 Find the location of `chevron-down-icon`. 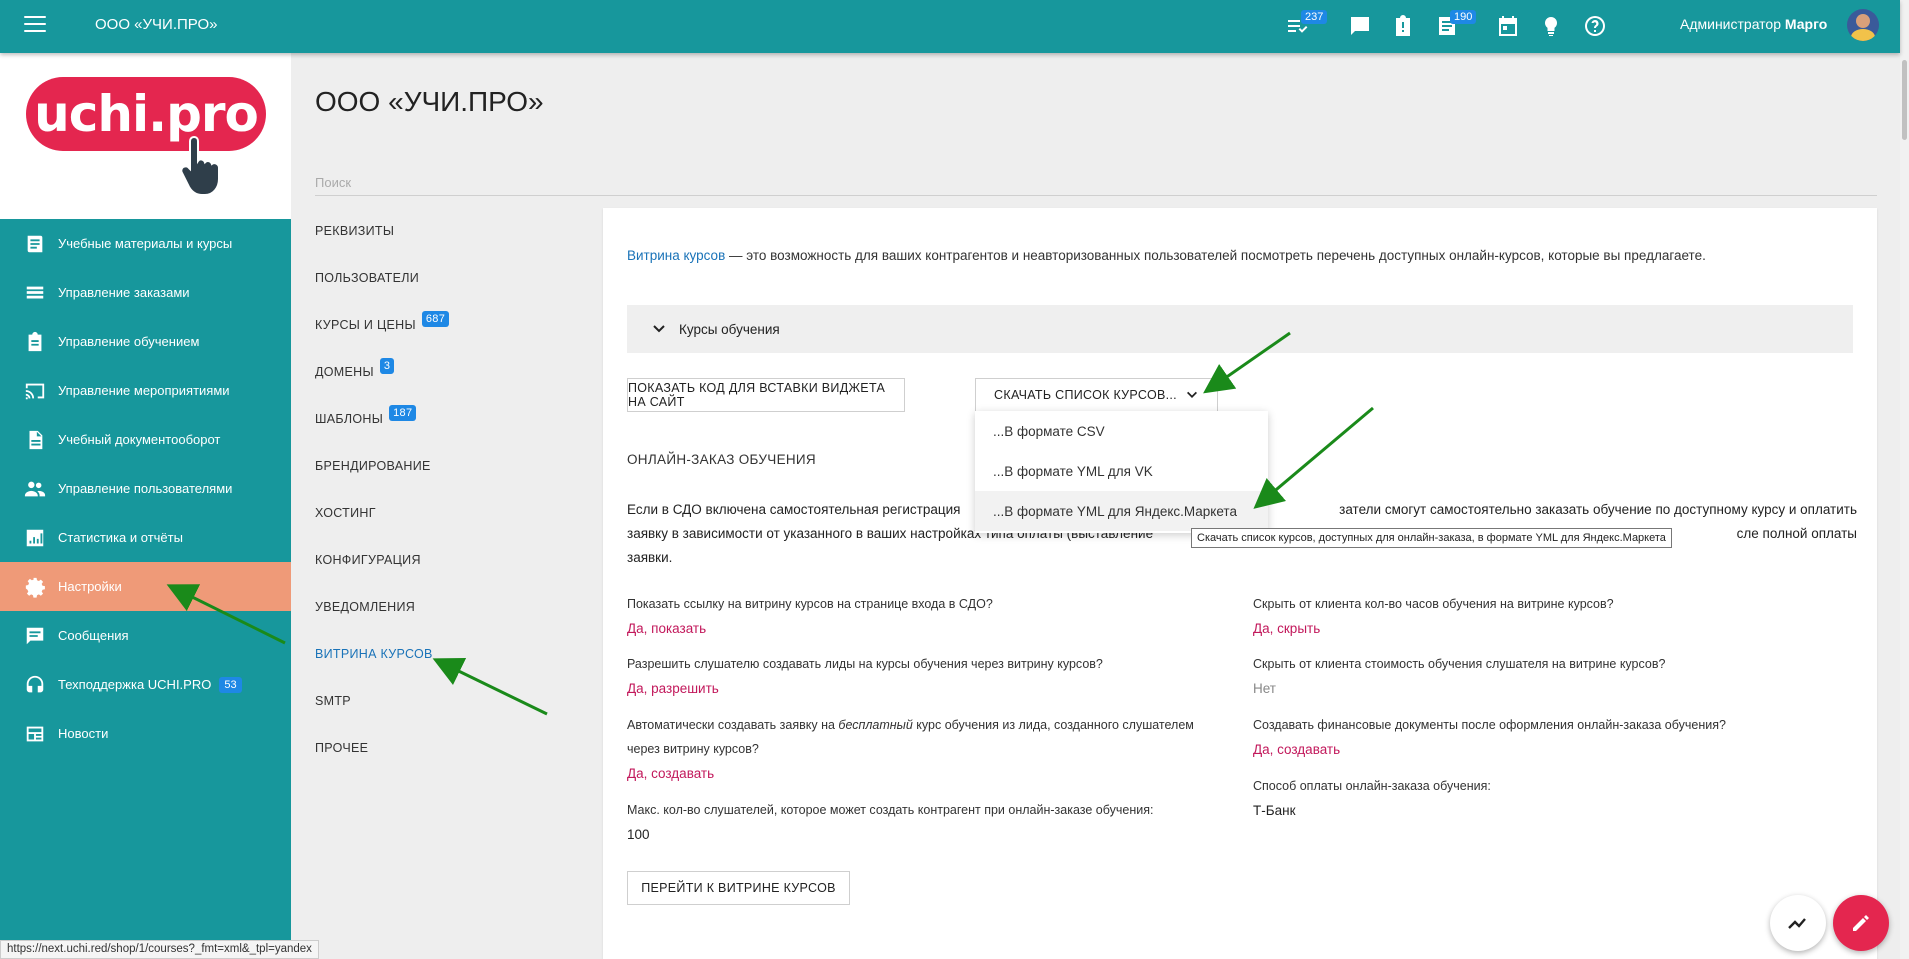

chevron-down-icon is located at coordinates (659, 329).